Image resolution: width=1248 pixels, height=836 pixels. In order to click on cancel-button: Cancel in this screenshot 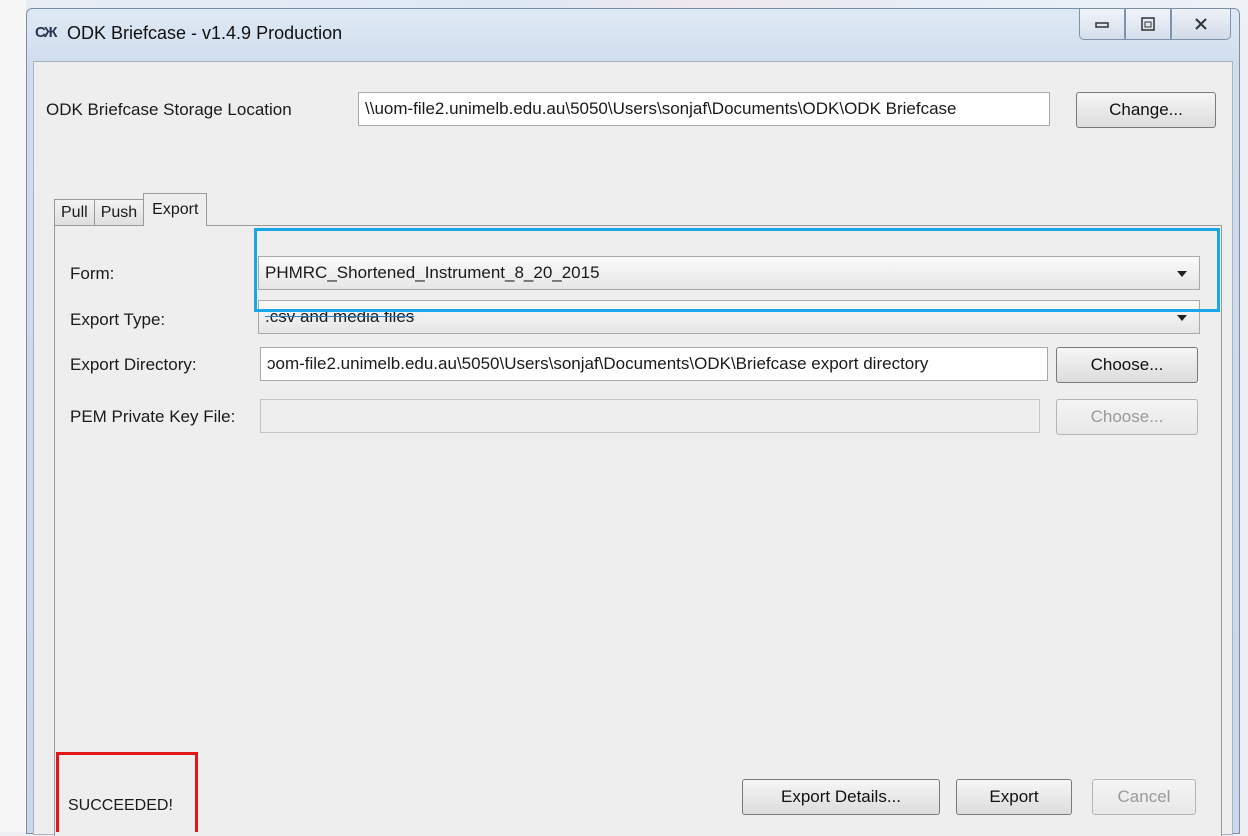, I will do `click(1144, 797)`.